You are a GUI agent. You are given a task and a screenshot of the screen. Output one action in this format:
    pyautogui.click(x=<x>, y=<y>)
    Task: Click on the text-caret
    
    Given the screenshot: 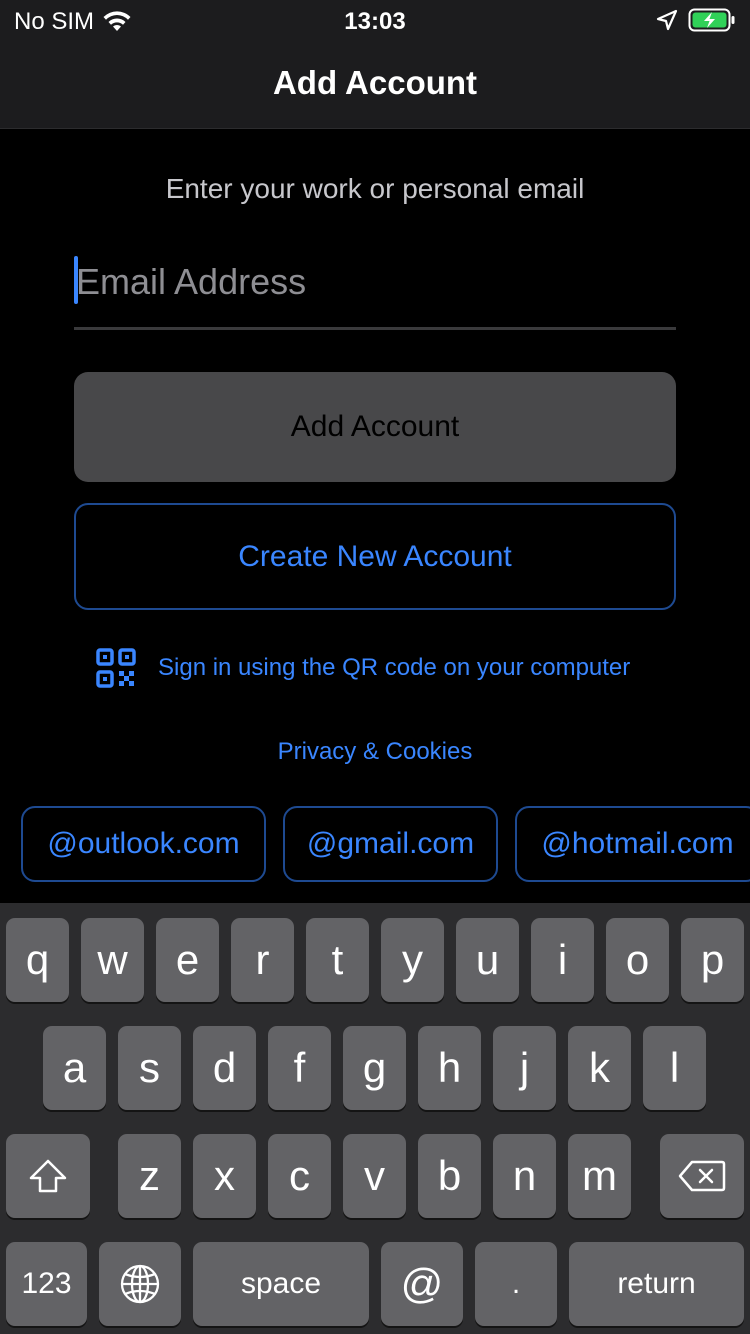 What is the action you would take?
    pyautogui.click(x=76, y=280)
    